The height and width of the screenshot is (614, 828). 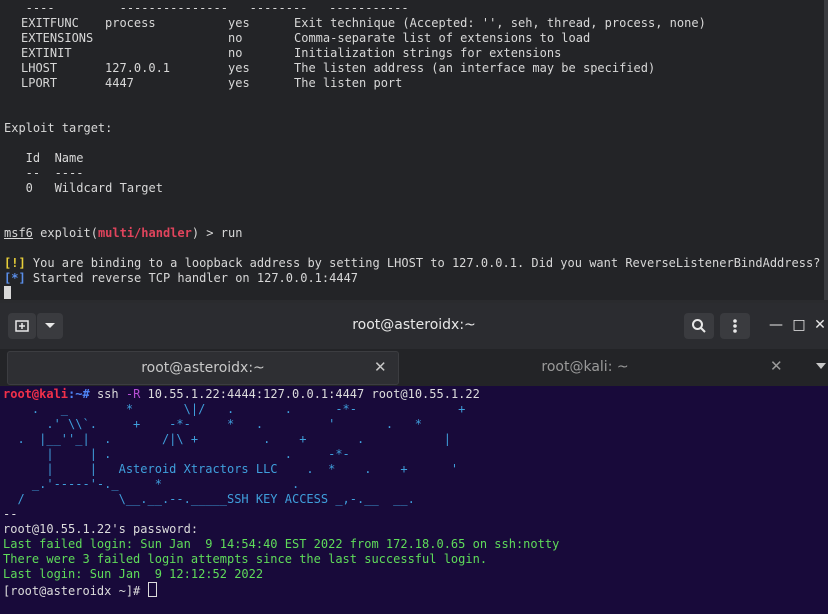 I want to click on tab-root-kali: root@kali: ~ ✕, so click(x=613, y=367).